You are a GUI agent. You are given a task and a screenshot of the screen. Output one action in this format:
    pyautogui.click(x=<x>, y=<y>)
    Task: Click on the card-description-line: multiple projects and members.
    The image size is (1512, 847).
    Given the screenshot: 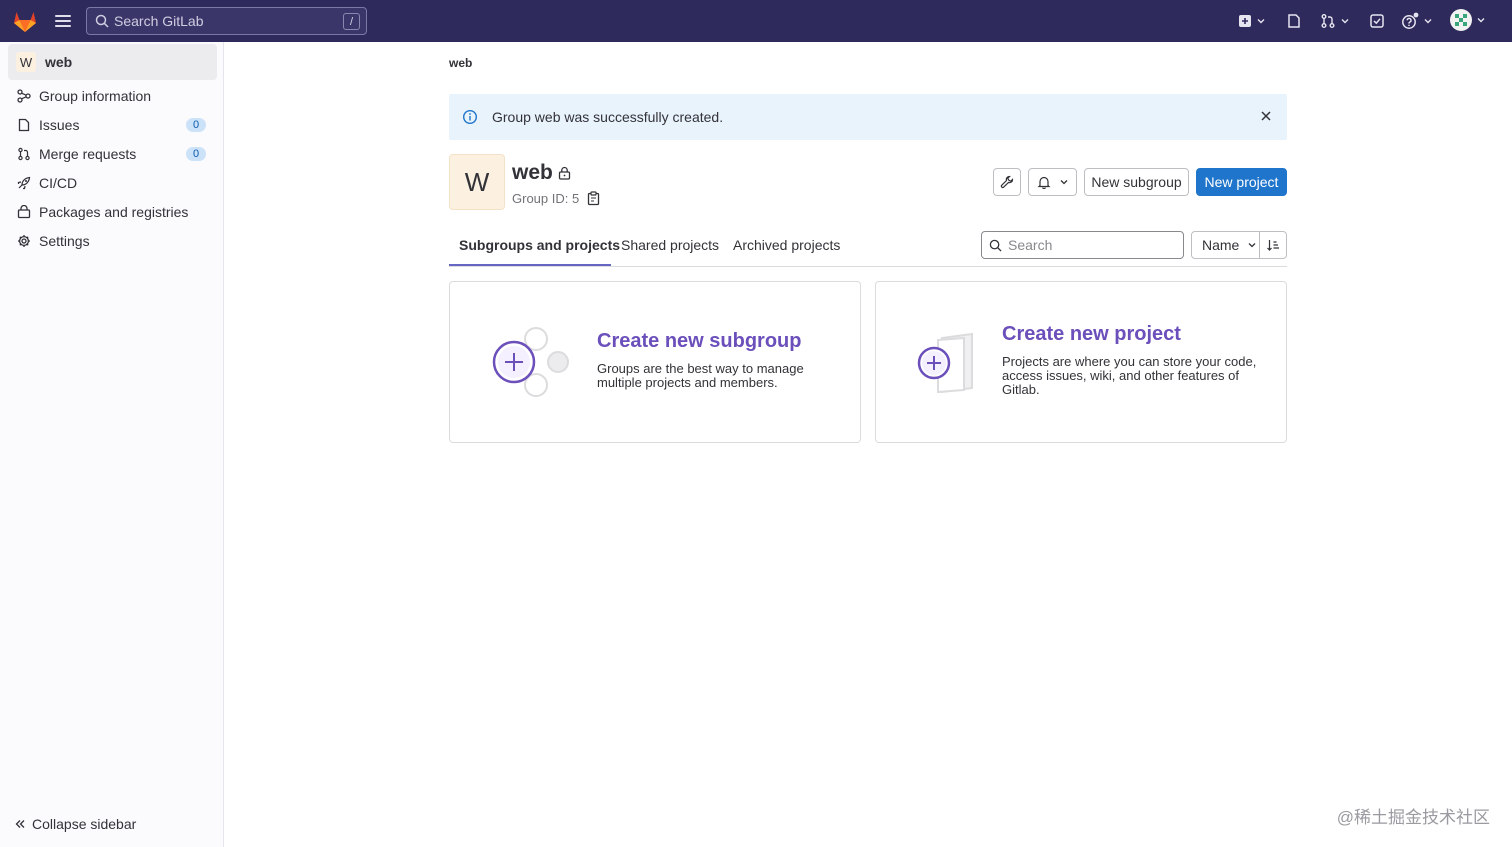 What is the action you would take?
    pyautogui.click(x=687, y=382)
    